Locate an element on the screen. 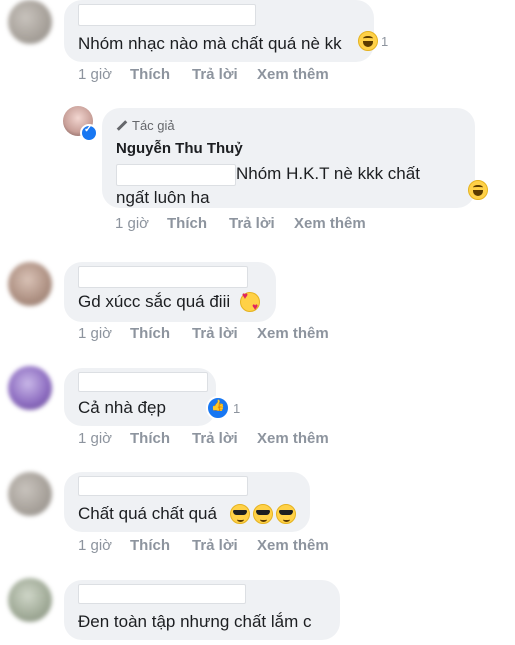  comment-bubble: Chất quá chất quá is located at coordinates (187, 502).